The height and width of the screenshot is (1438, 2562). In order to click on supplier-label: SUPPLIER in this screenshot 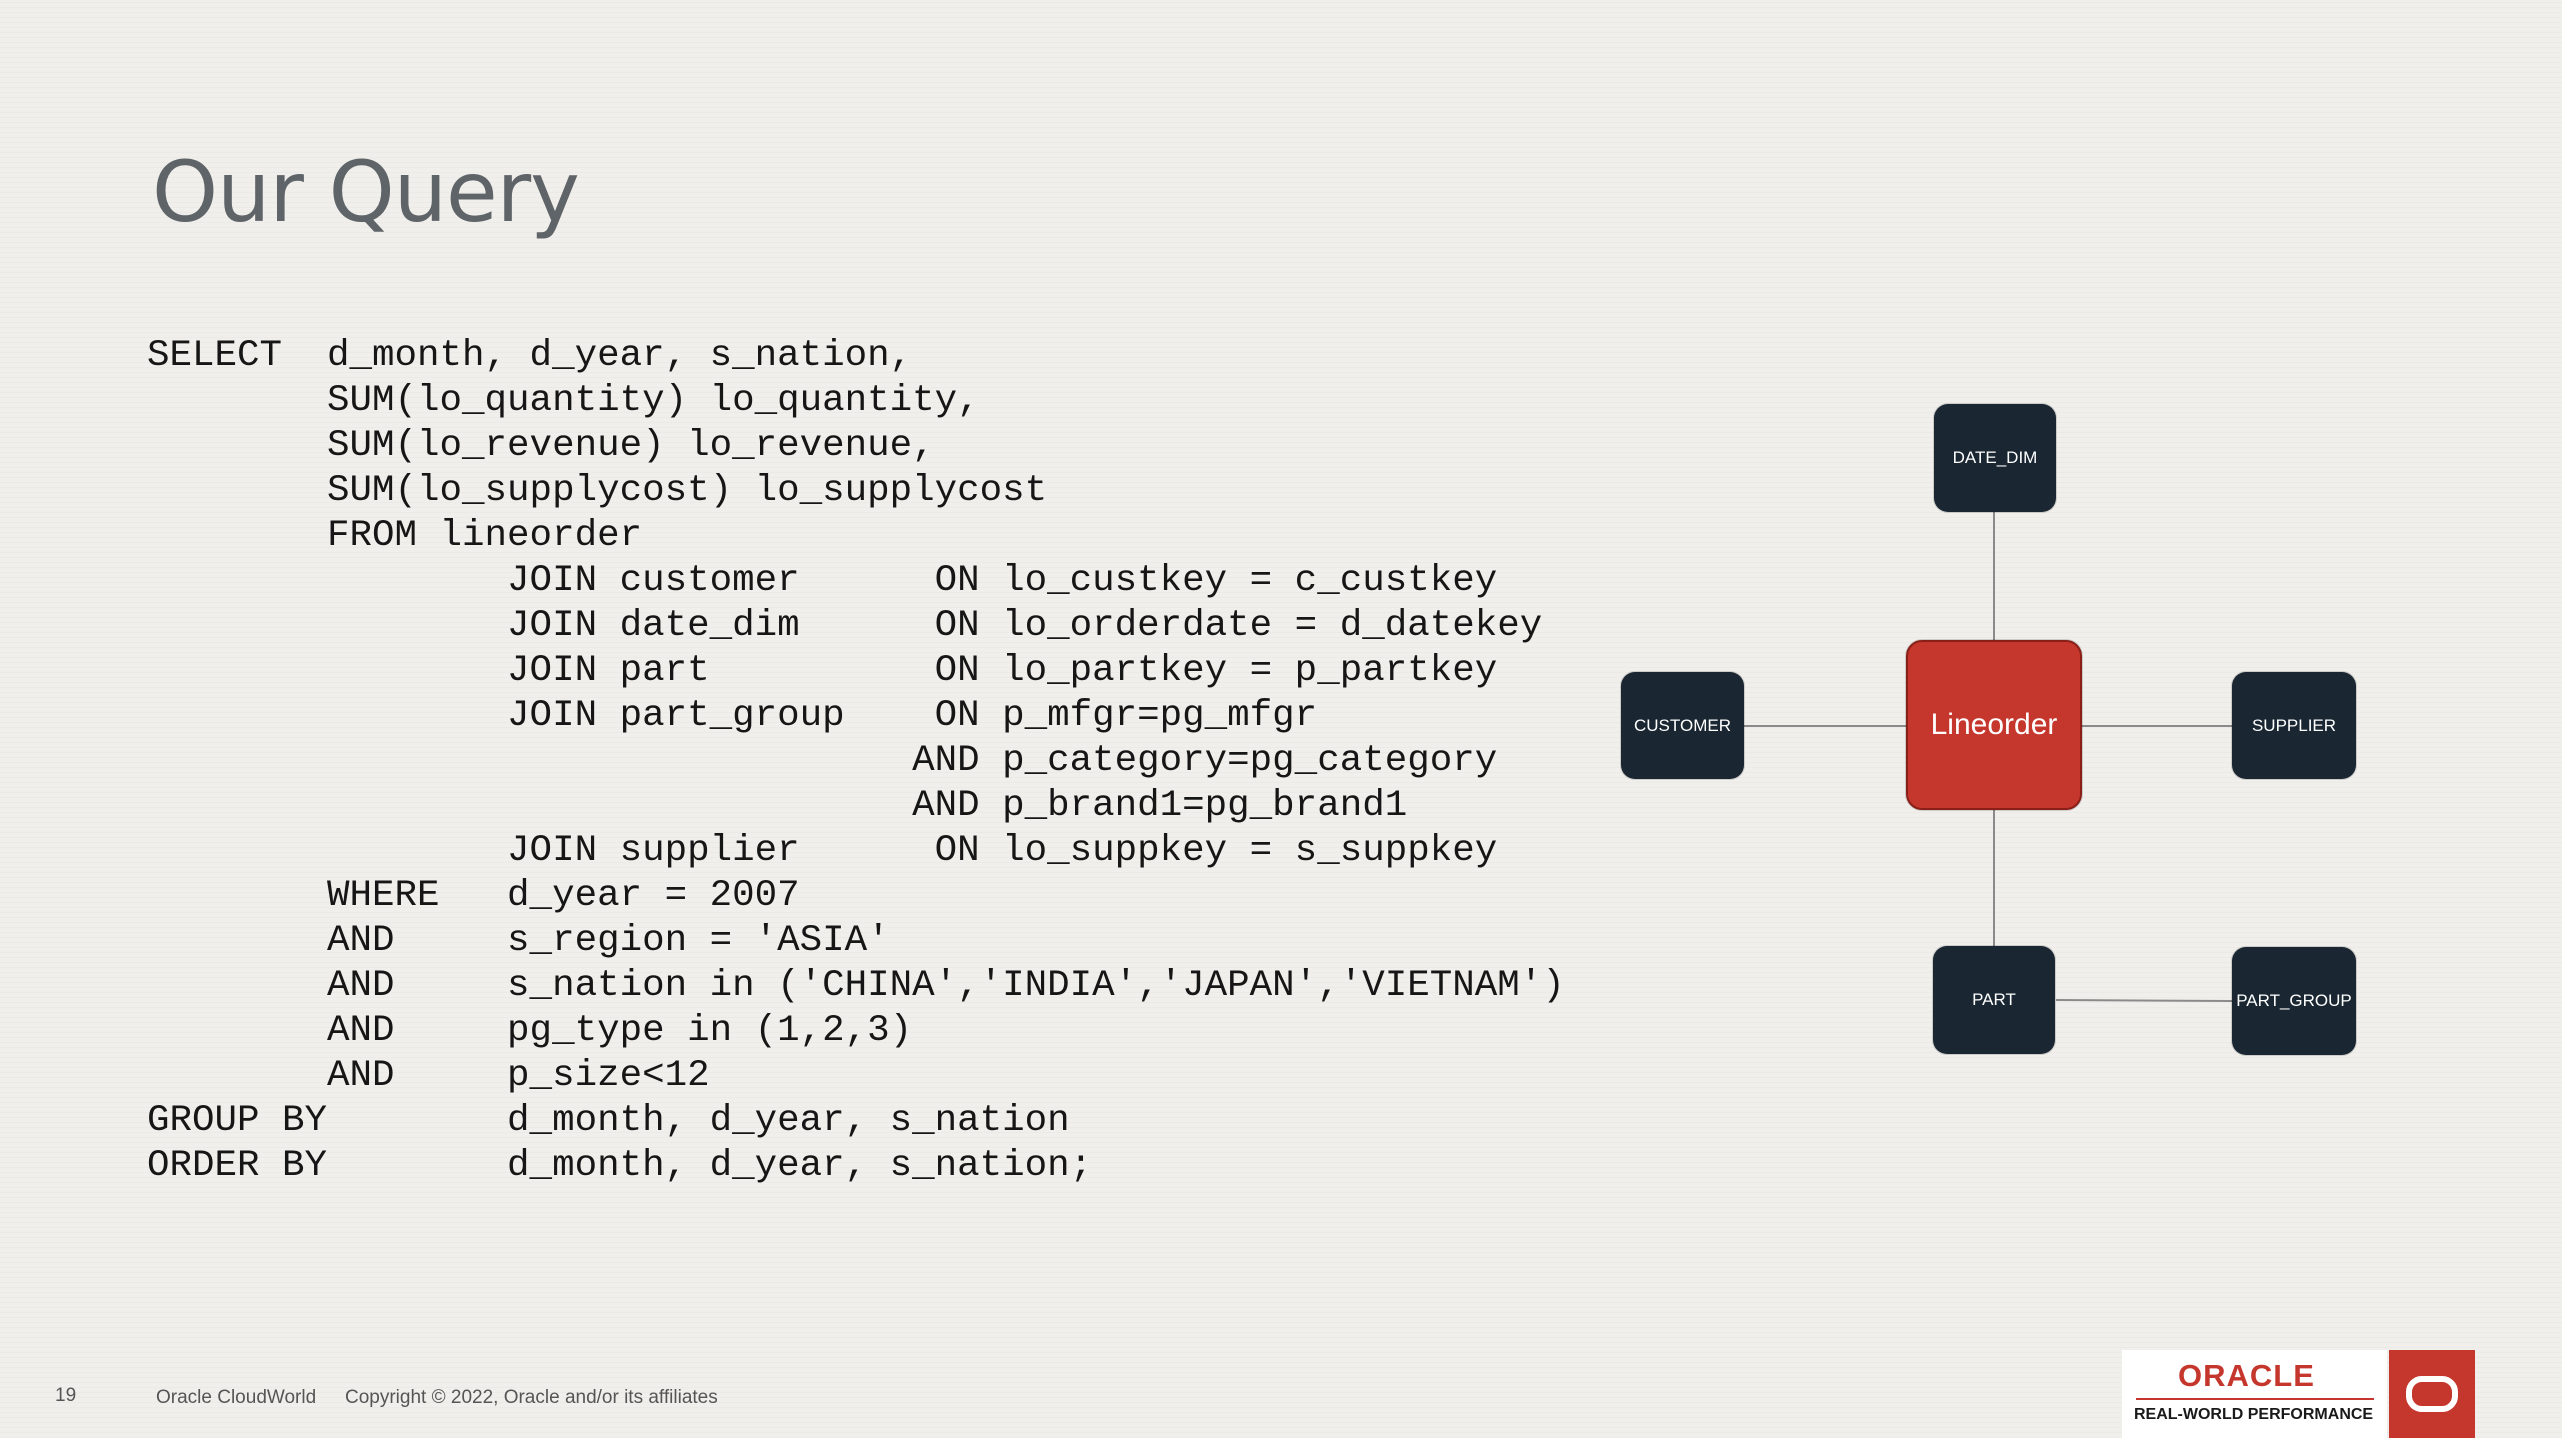, I will do `click(2294, 725)`.